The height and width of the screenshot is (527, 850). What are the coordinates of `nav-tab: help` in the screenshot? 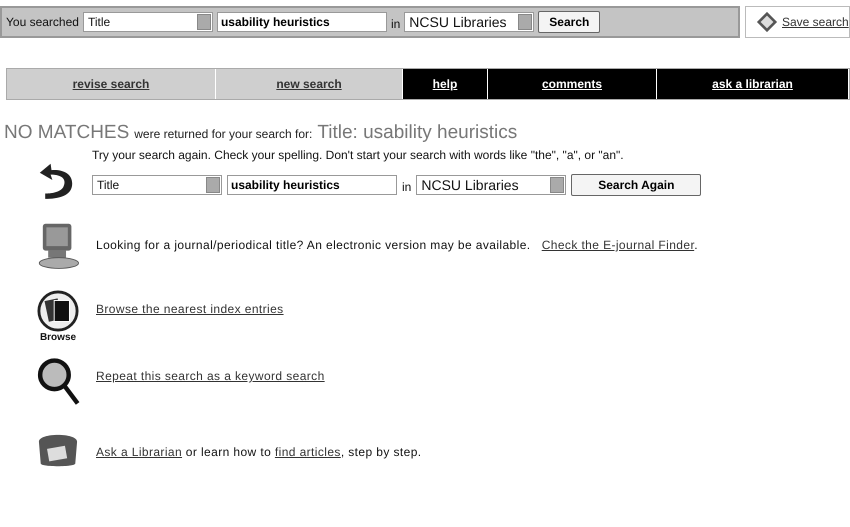 It's located at (445, 84).